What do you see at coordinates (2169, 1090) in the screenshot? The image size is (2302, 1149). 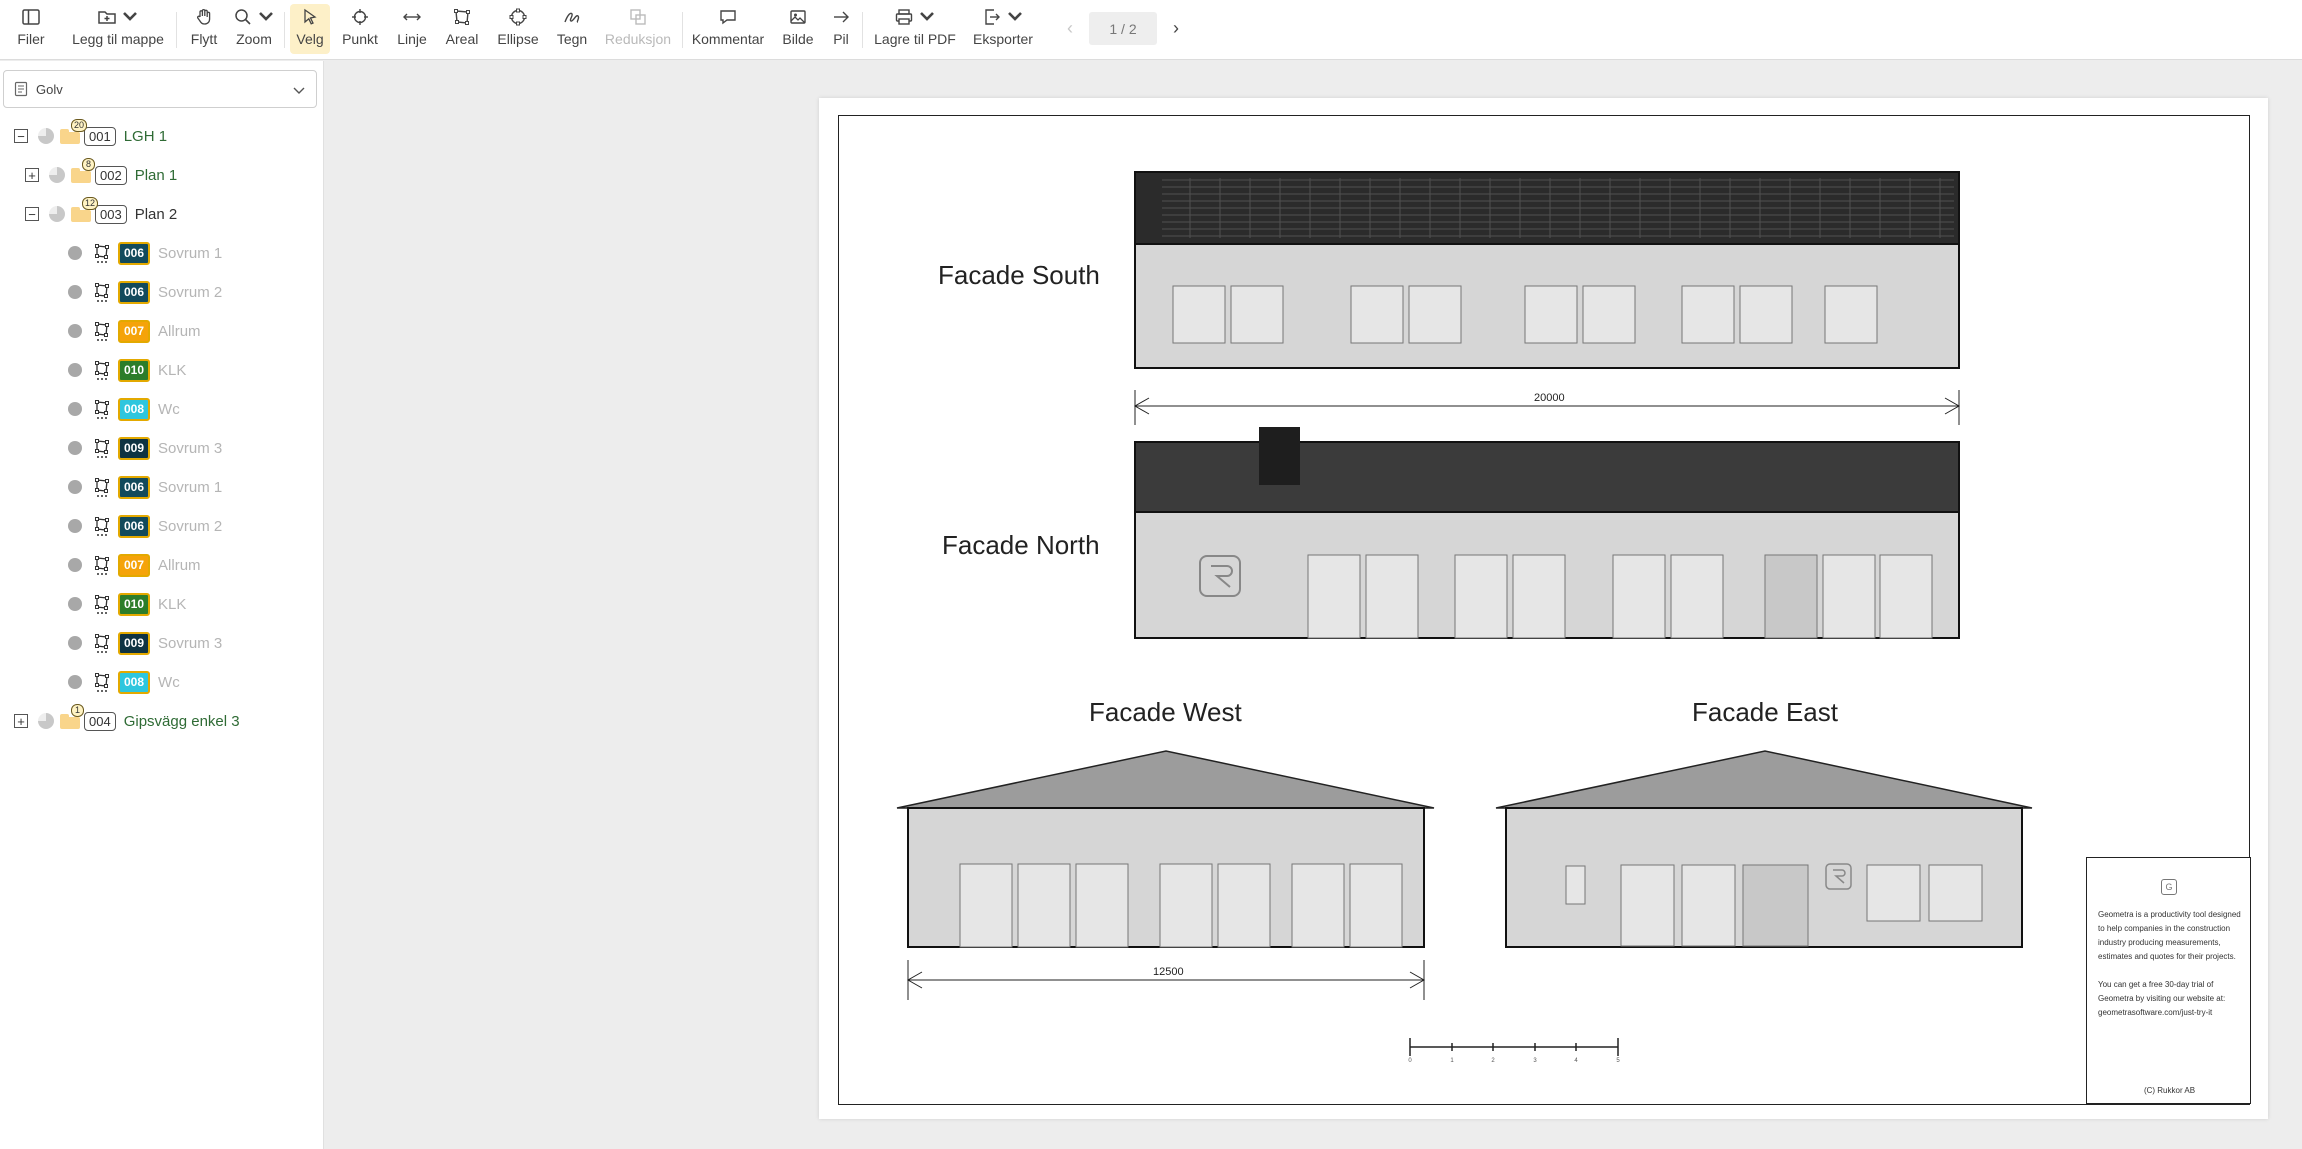 I see `title-block-copyright: (C) Rukkor AB` at bounding box center [2169, 1090].